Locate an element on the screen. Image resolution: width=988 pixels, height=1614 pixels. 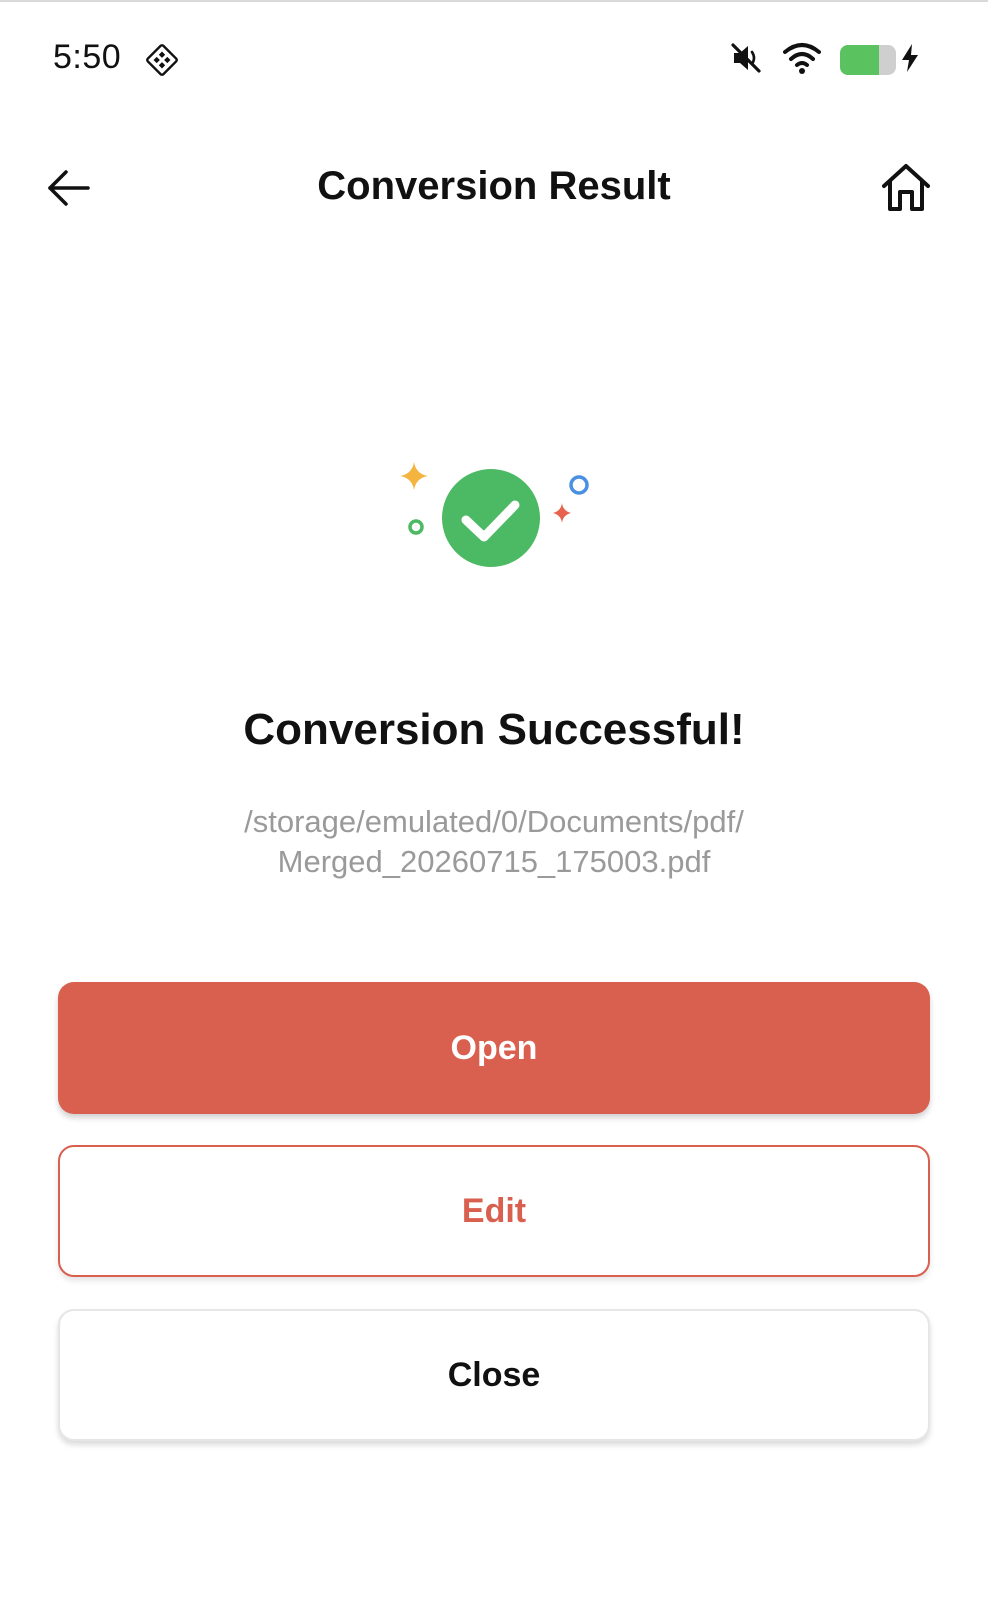
battery-charging-icon is located at coordinates (868, 60).